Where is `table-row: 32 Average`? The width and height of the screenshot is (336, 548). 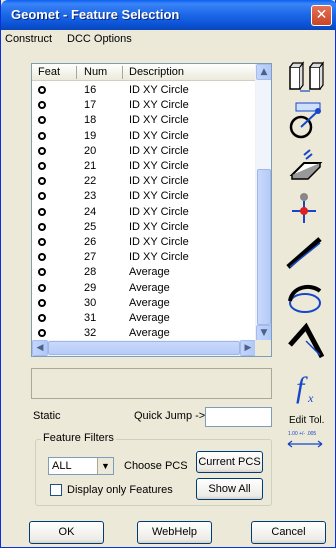
table-row: 32 Average is located at coordinates (144, 333).